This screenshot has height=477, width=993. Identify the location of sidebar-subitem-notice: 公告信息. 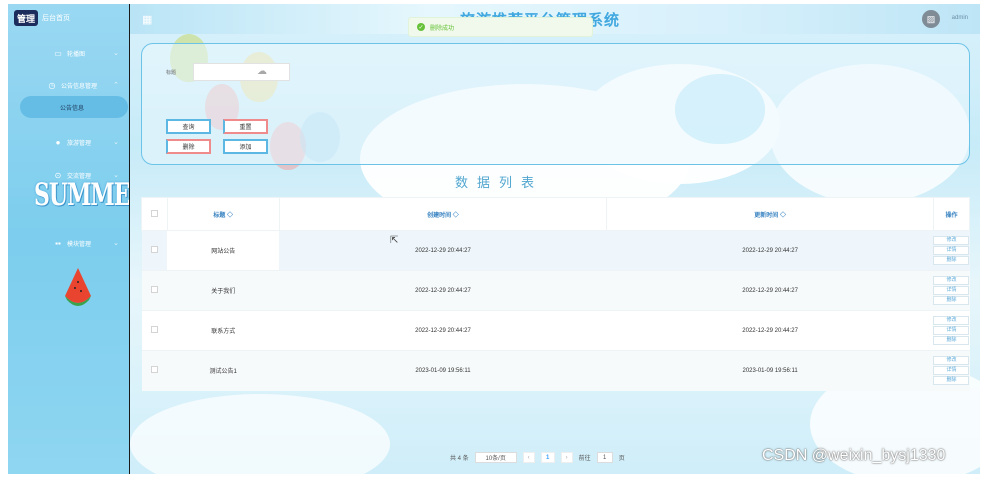
(74, 107).